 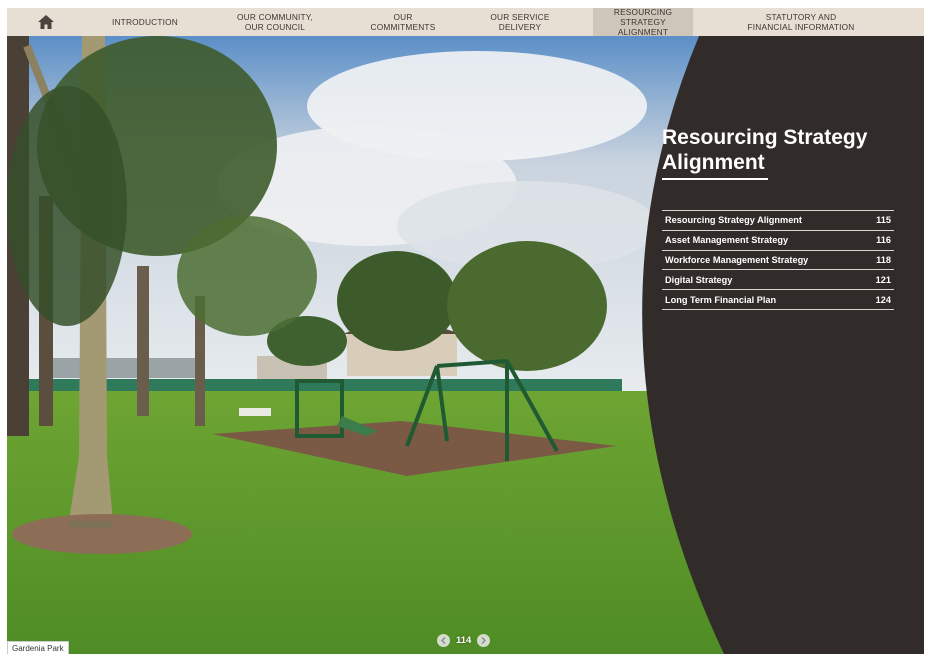 I want to click on toc-item: Resourcing Strategy Alignment 115, so click(x=778, y=221).